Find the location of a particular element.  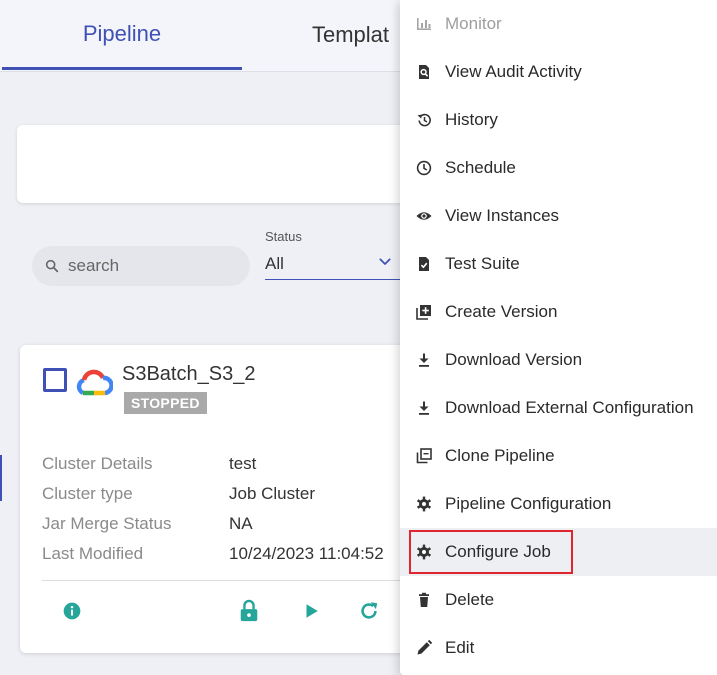

menu-item-create-version: Create Version is located at coordinates (558, 312).